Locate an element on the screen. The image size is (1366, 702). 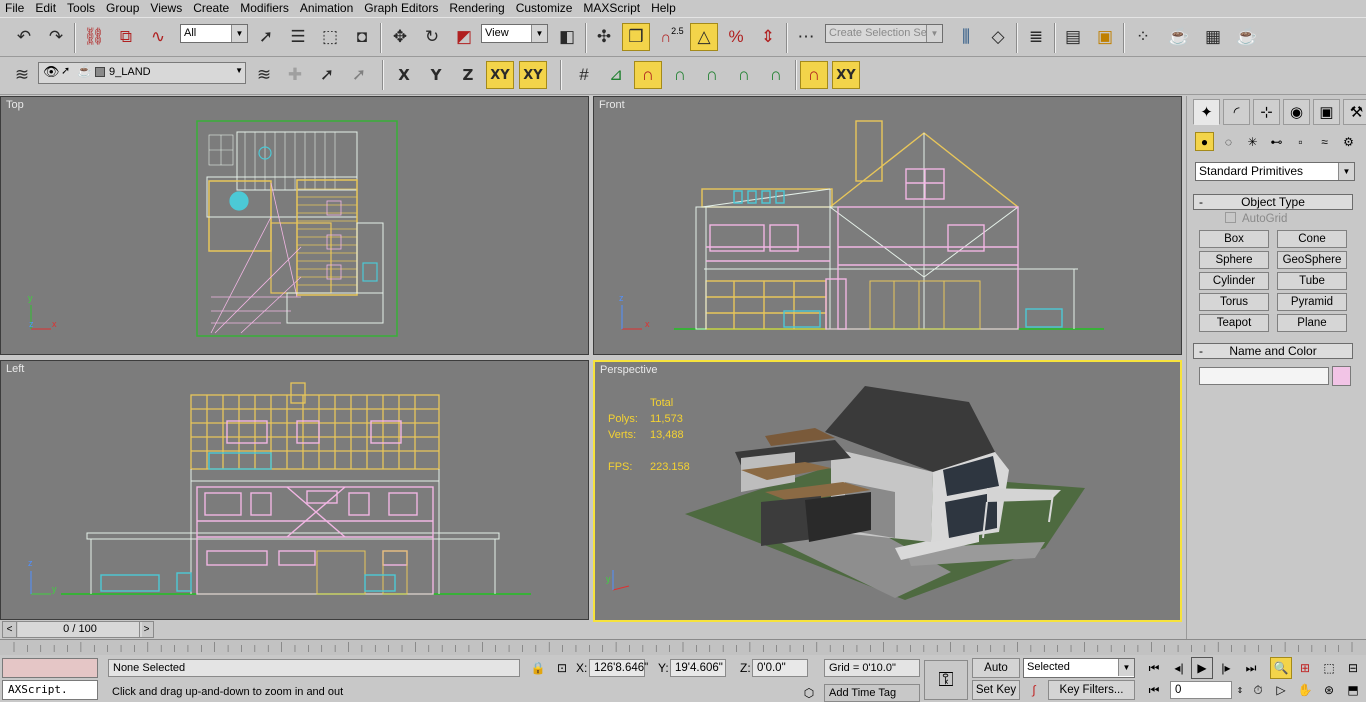
snap-options-icon: ∩ is located at coordinates (814, 75).